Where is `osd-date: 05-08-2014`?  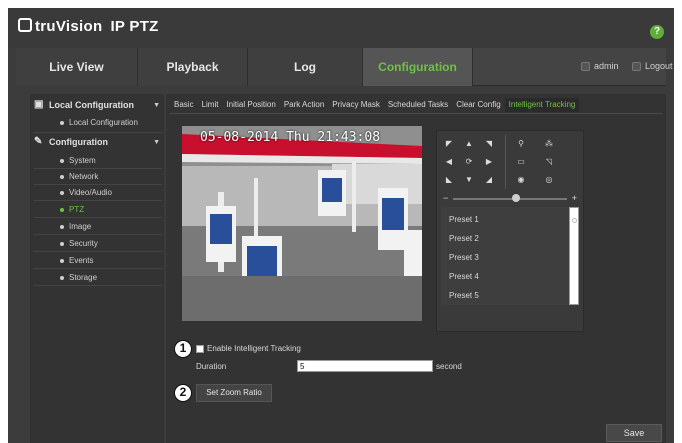 osd-date: 05-08-2014 is located at coordinates (239, 137).